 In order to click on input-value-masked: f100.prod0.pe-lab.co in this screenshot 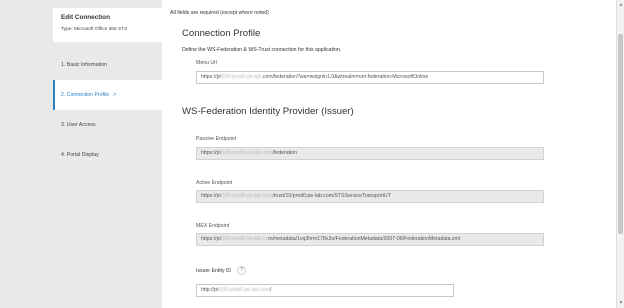, I will do `click(244, 239)`.